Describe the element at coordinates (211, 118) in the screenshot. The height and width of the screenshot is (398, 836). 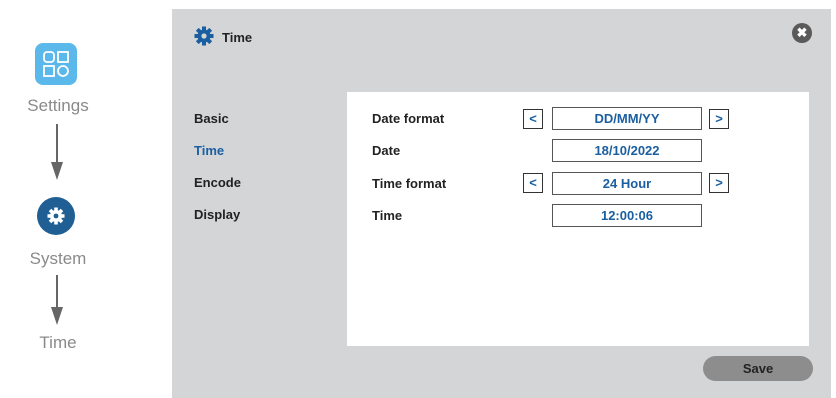
I see `menu-item-basic: Basic` at that location.